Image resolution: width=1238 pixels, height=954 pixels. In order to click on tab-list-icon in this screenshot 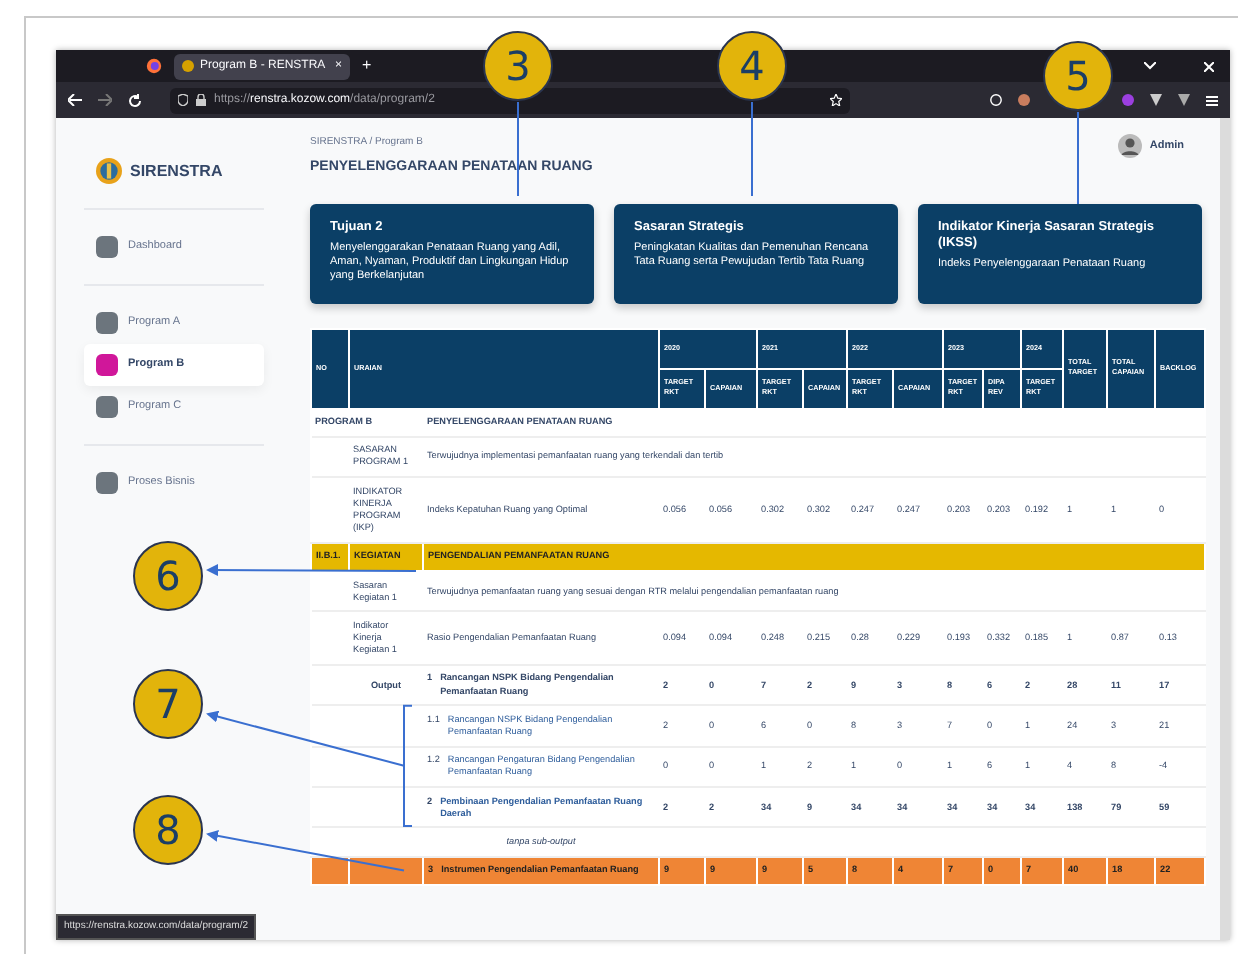, I will do `click(1150, 66)`.